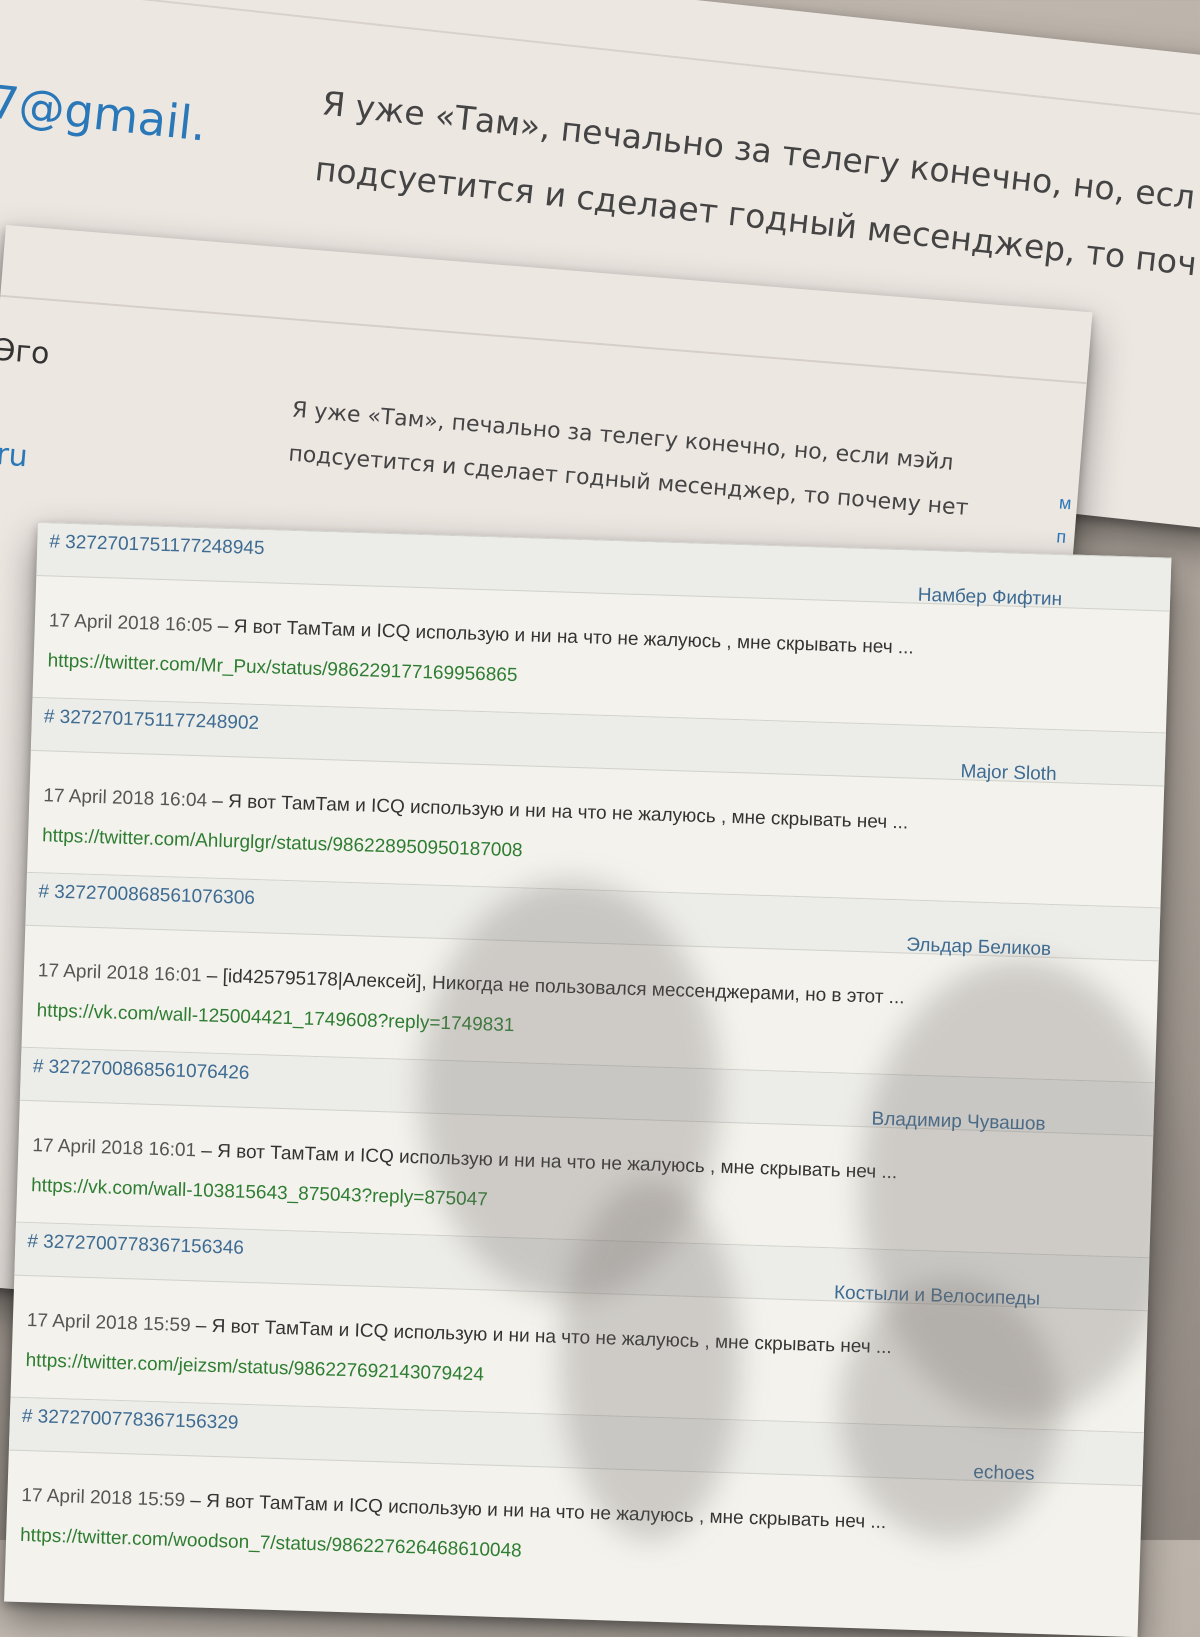 The image size is (1200, 1637). I want to click on divider, so click(543, 339).